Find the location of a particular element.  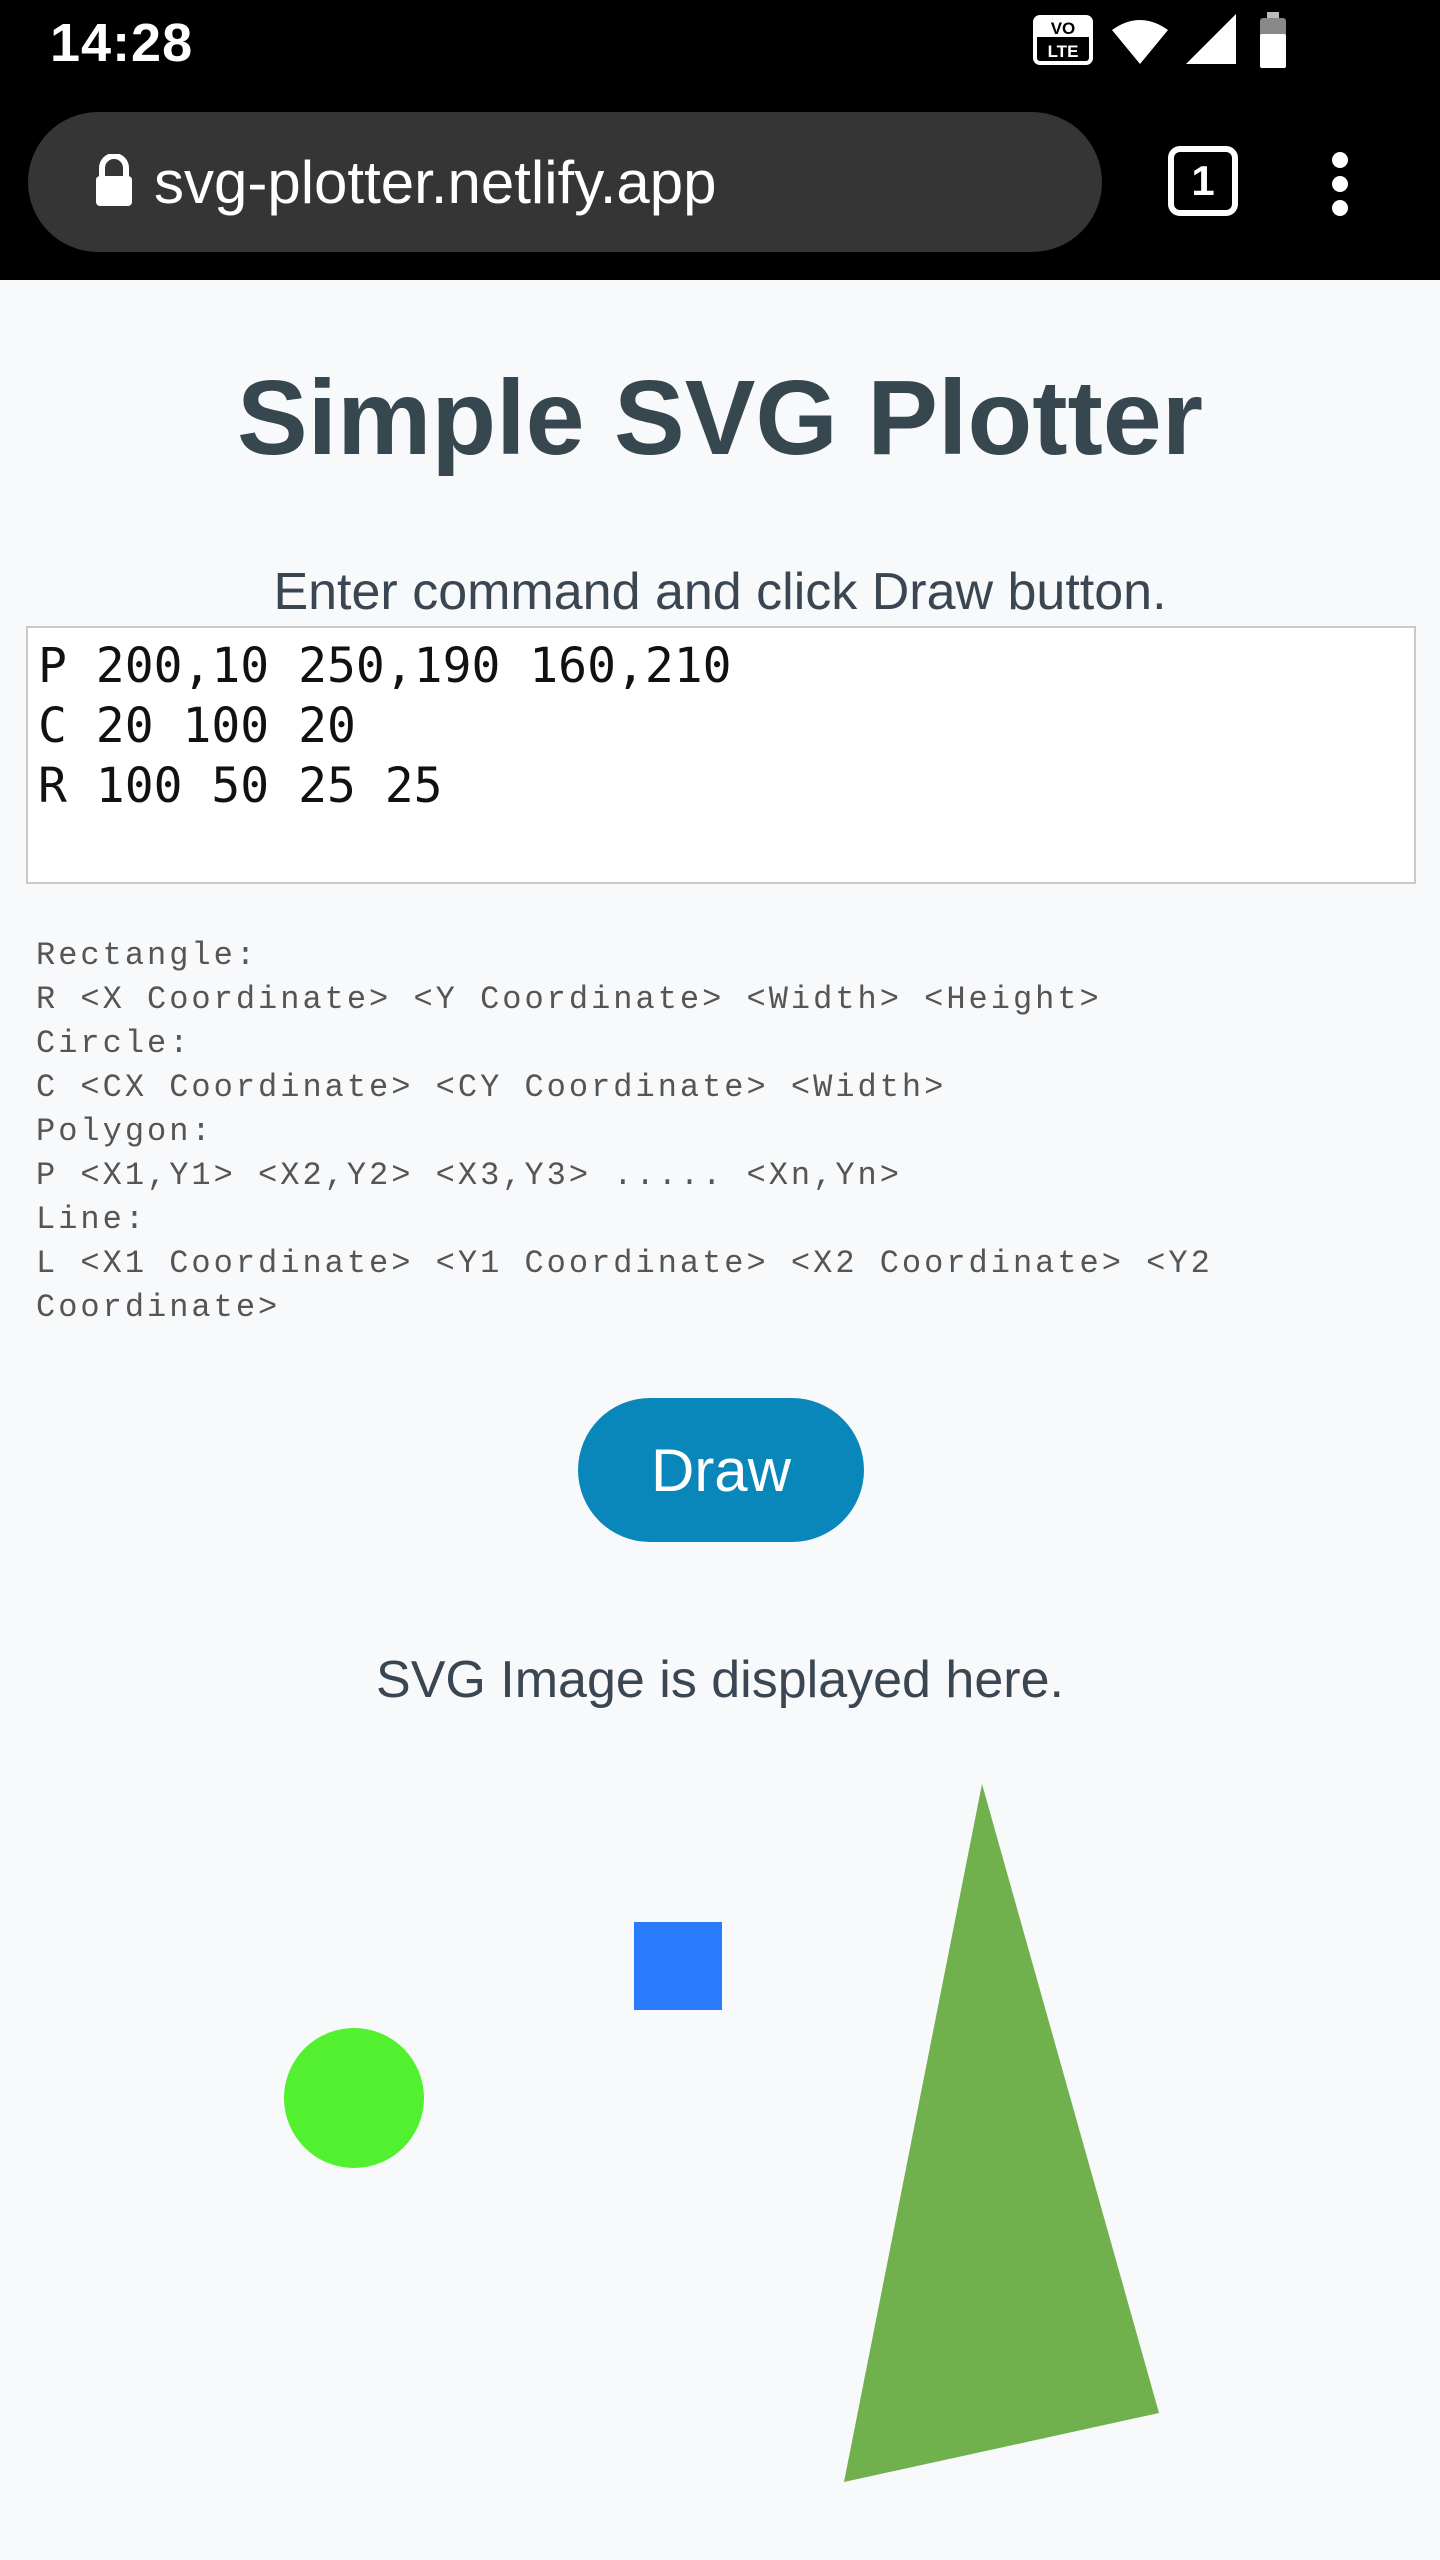

page-title: Simple SVG Plotter is located at coordinates (719, 418).